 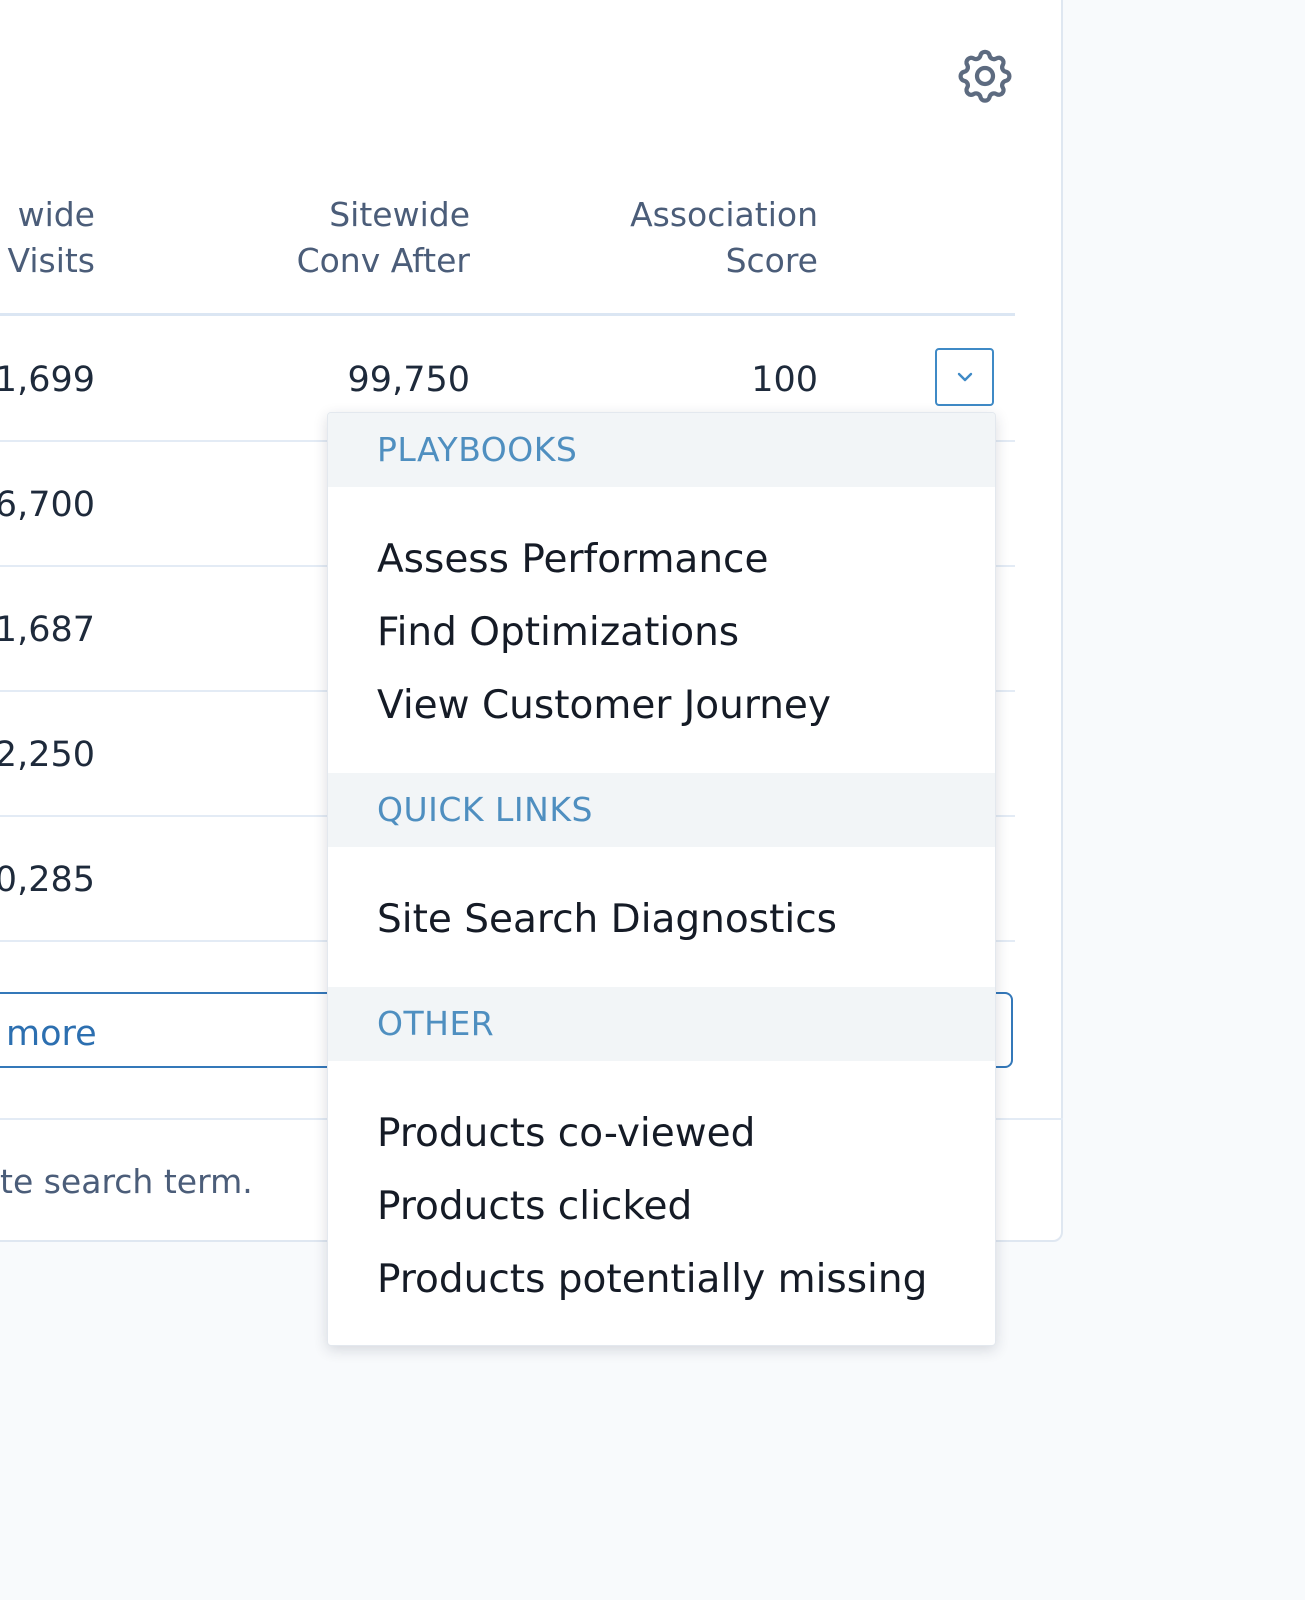 What do you see at coordinates (661, 632) in the screenshot?
I see `menu-item-find-optimizations: Find Optimizations` at bounding box center [661, 632].